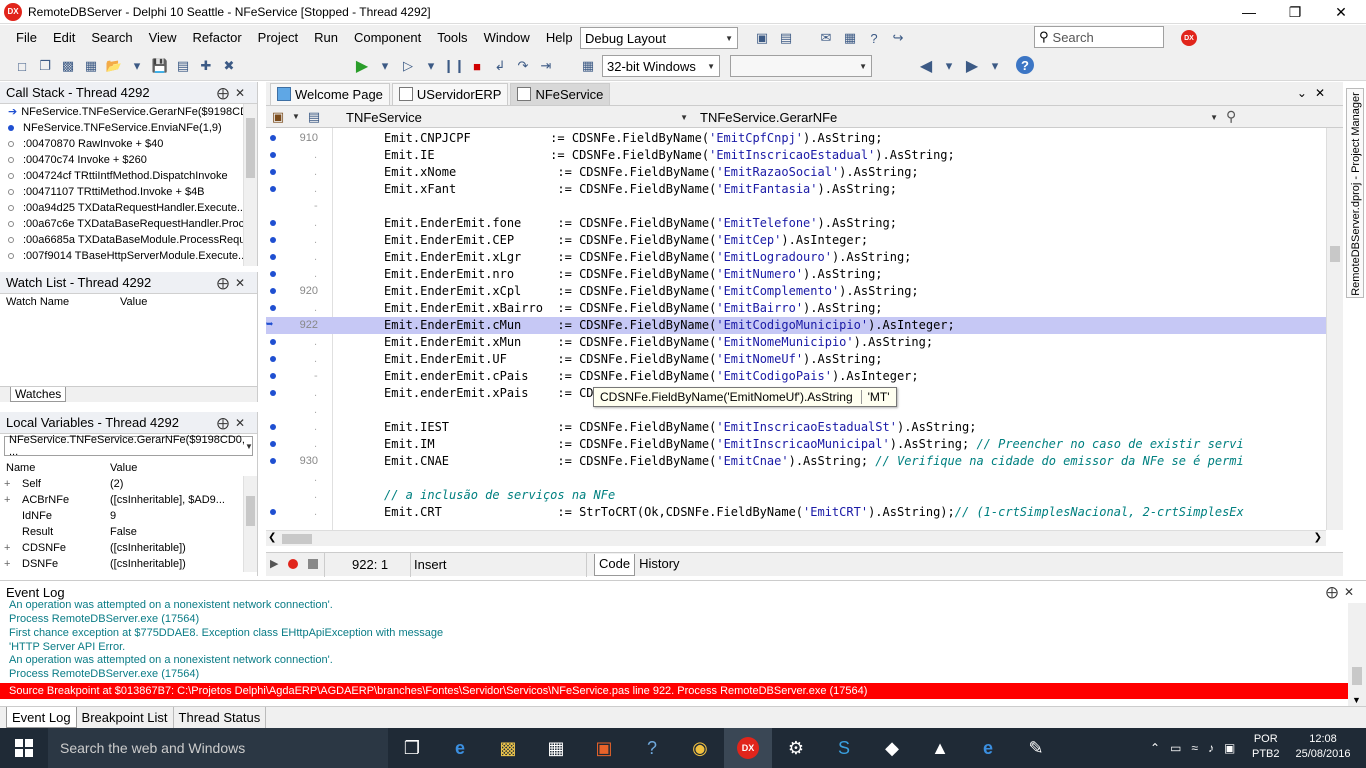 The image size is (1366, 768). What do you see at coordinates (940, 748) in the screenshot?
I see `app-triangle-icon: ▲` at bounding box center [940, 748].